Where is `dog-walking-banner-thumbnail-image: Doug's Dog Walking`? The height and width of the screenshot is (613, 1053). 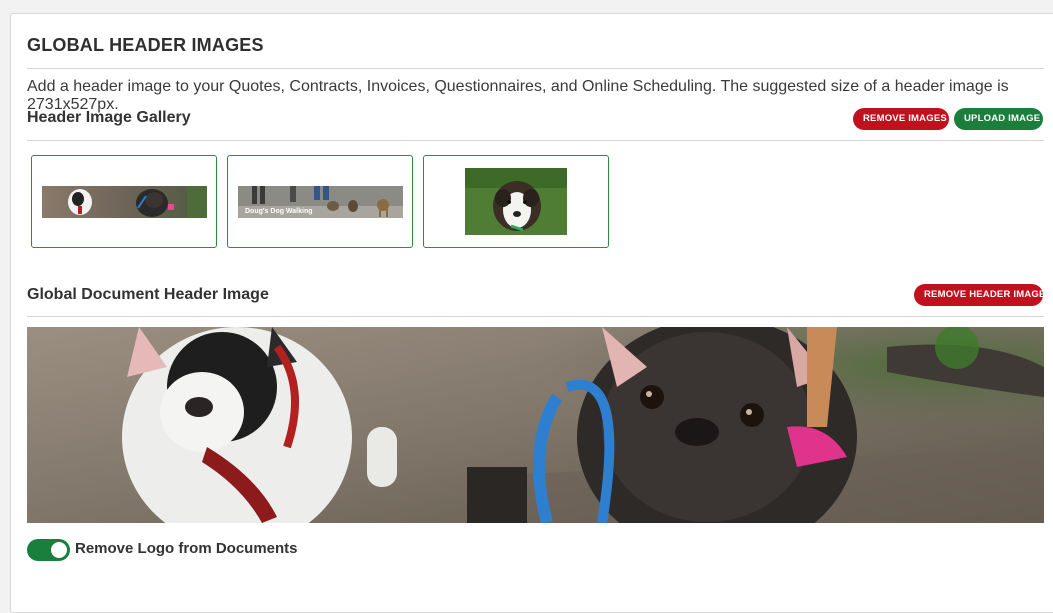
dog-walking-banner-thumbnail-image: Doug's Dog Walking is located at coordinates (320, 201).